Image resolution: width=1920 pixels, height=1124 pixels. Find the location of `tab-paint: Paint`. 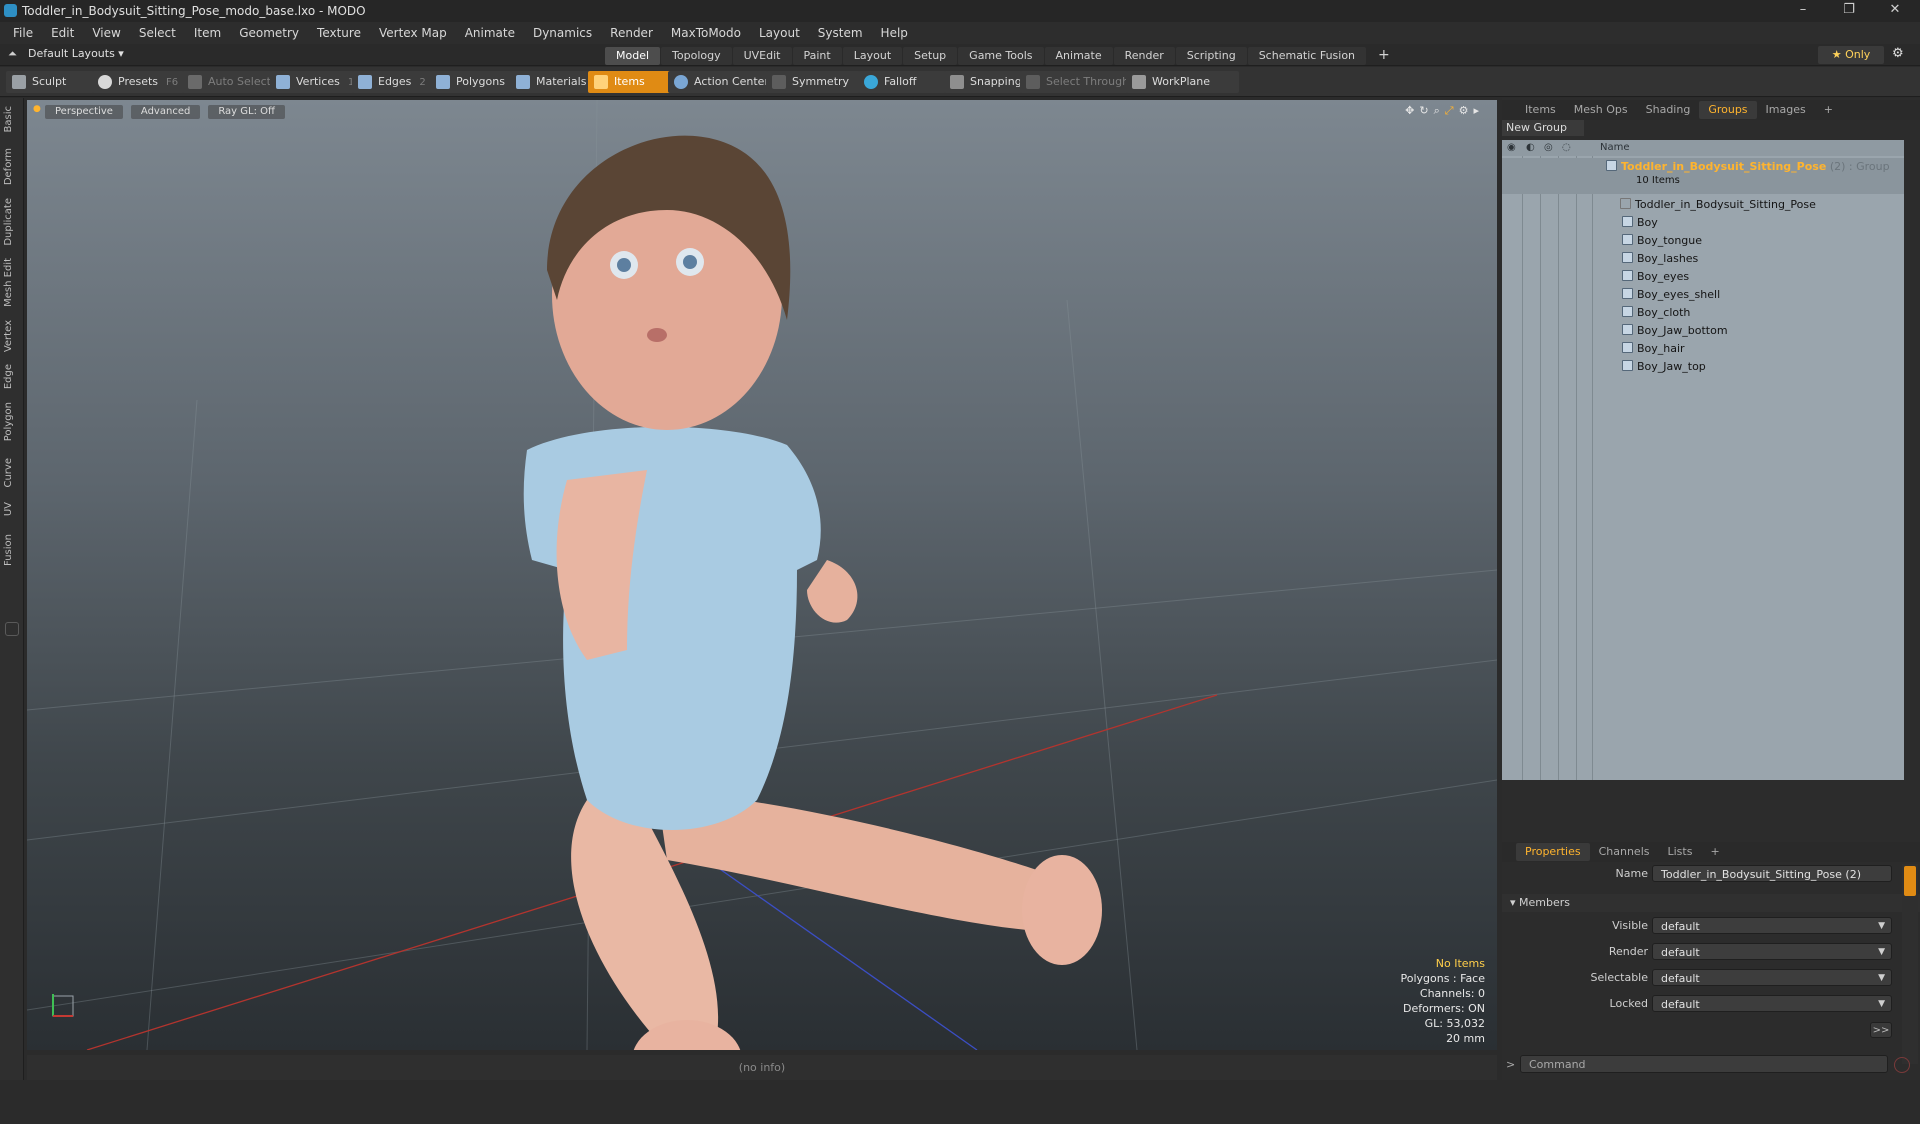

tab-paint: Paint is located at coordinates (817, 56).